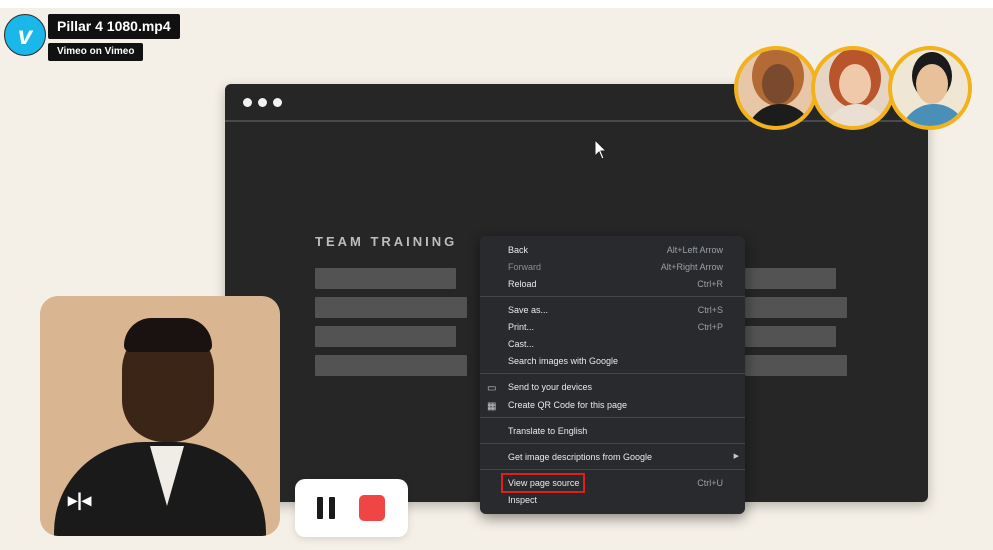  What do you see at coordinates (710, 327) in the screenshot?
I see `menu-item-shortcut: Ctrl+P` at bounding box center [710, 327].